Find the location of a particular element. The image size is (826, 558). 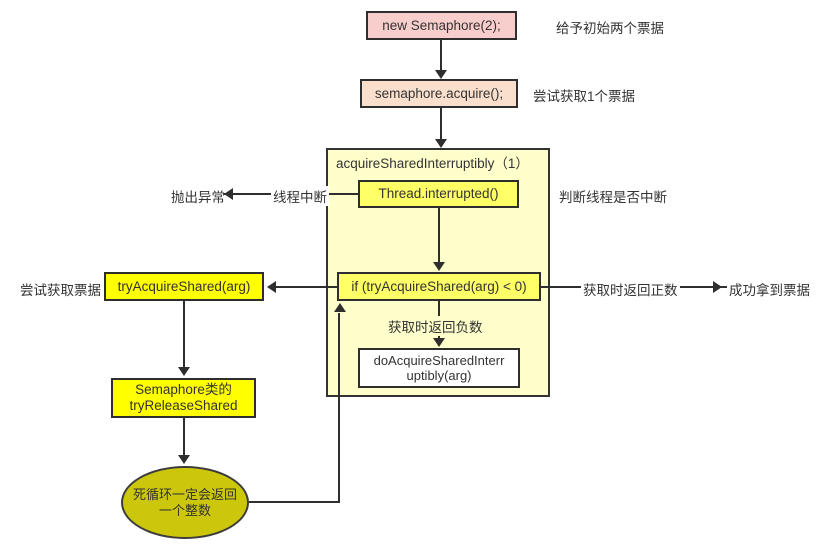

arrowhead-left-to-throw is located at coordinates (228, 194).